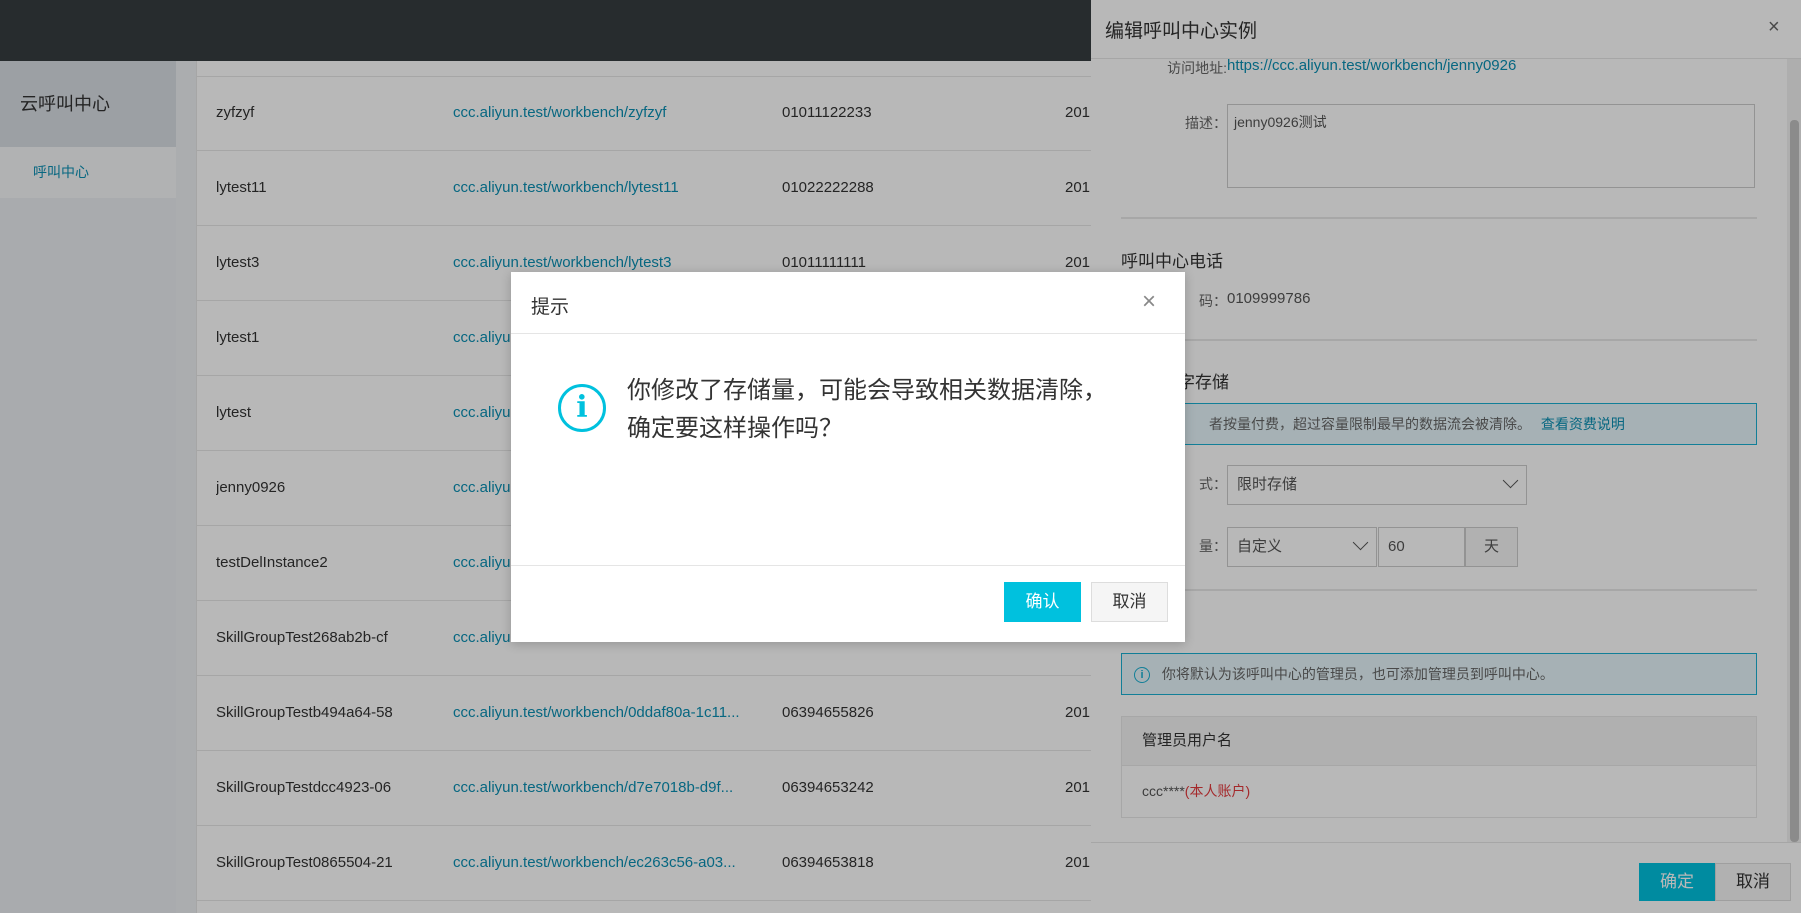 The image size is (1801, 913). I want to click on dialog-footer: 确认 取消, so click(848, 604).